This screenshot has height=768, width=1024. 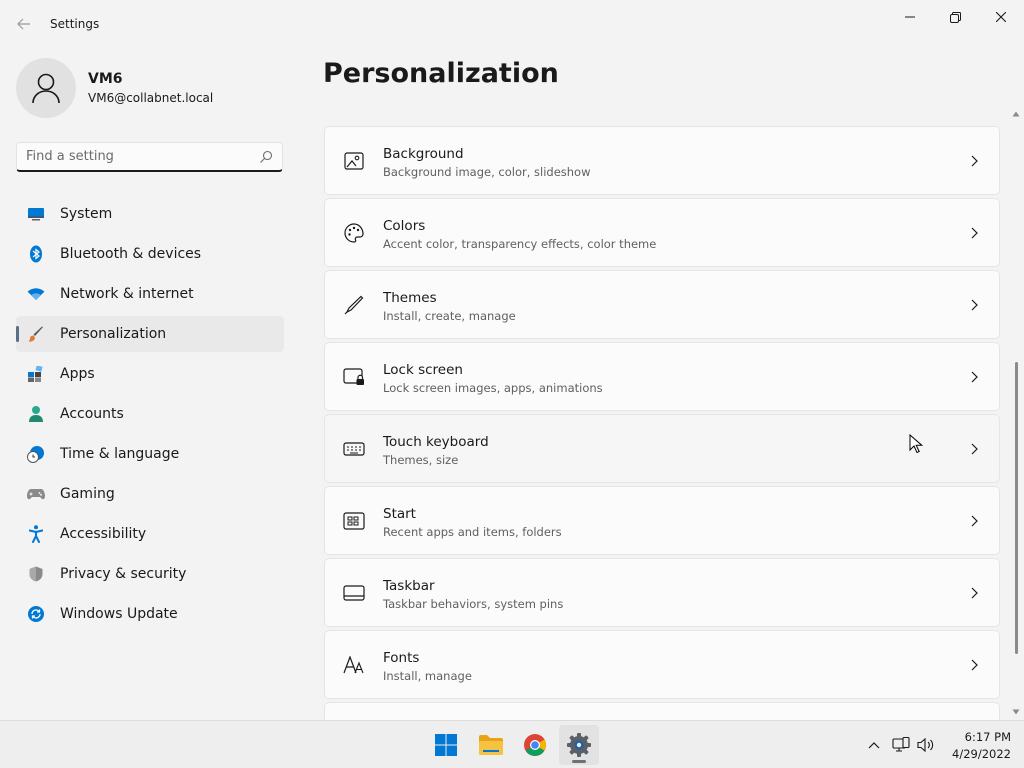 I want to click on sidebar-item-time-language: Time & language, so click(x=150, y=454).